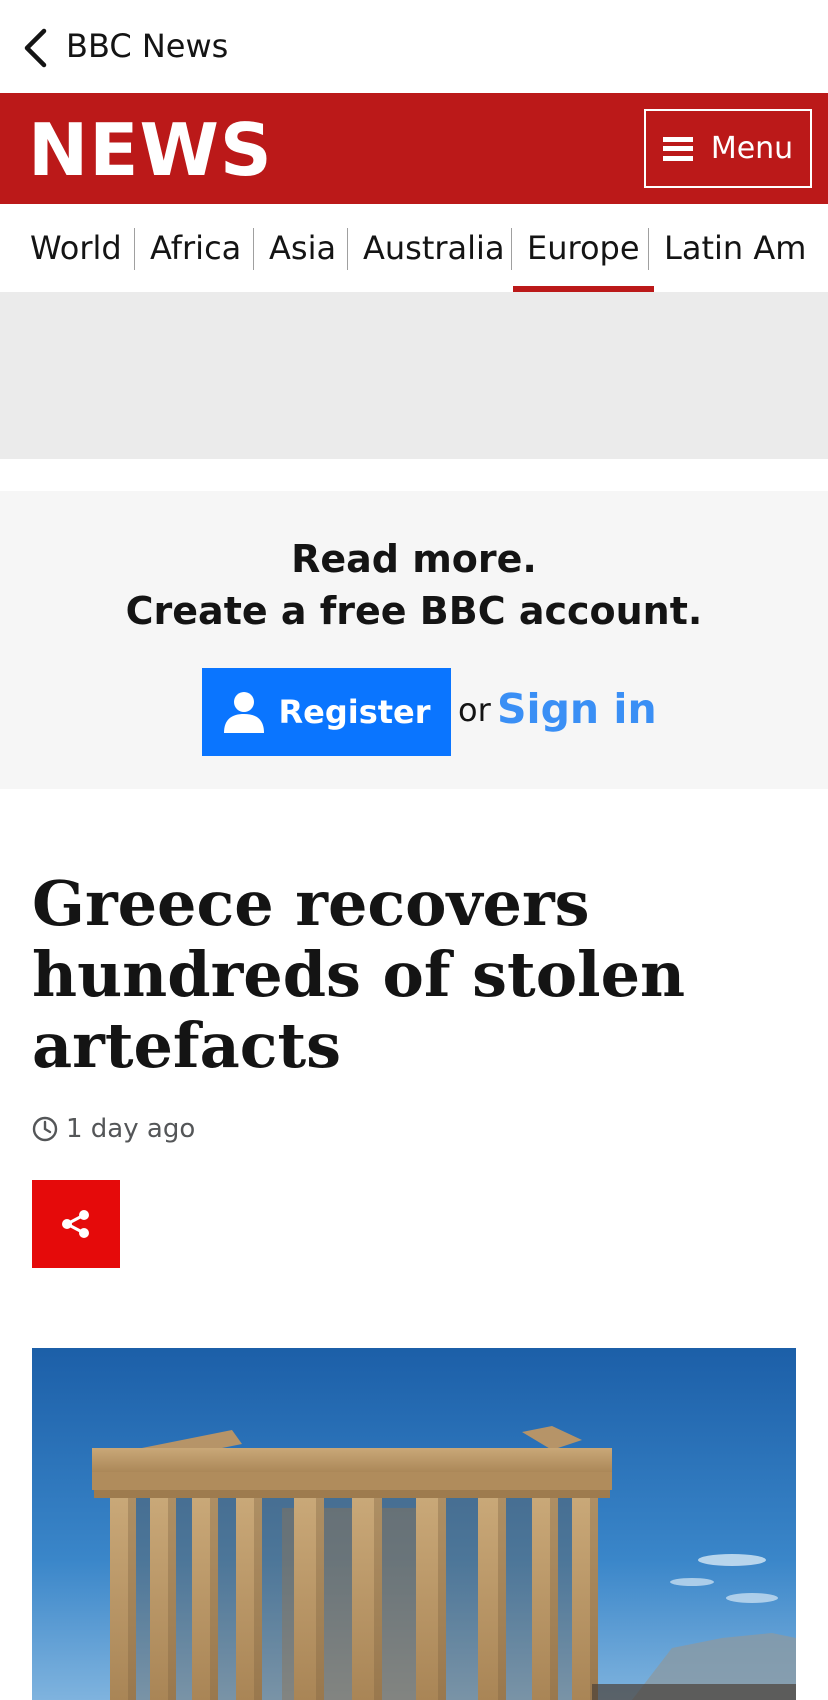 The image size is (828, 1700). Describe the element at coordinates (414, 46) in the screenshot. I see `app-bar: BBC News` at that location.